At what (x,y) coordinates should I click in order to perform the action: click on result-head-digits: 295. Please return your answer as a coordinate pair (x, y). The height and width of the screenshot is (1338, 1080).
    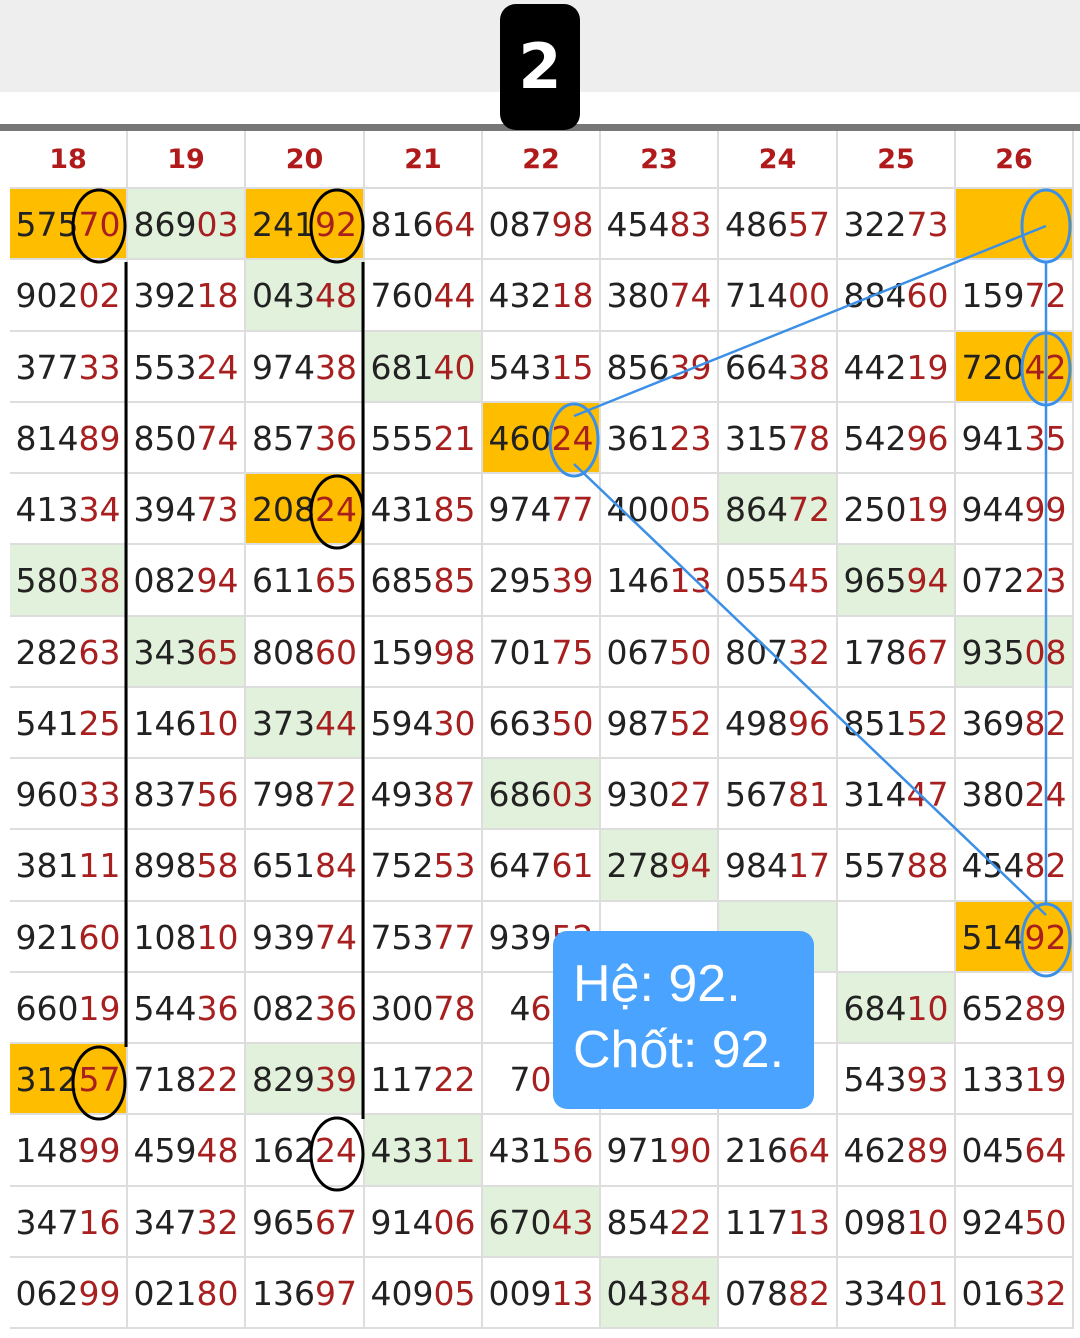
    Looking at the image, I should click on (520, 581).